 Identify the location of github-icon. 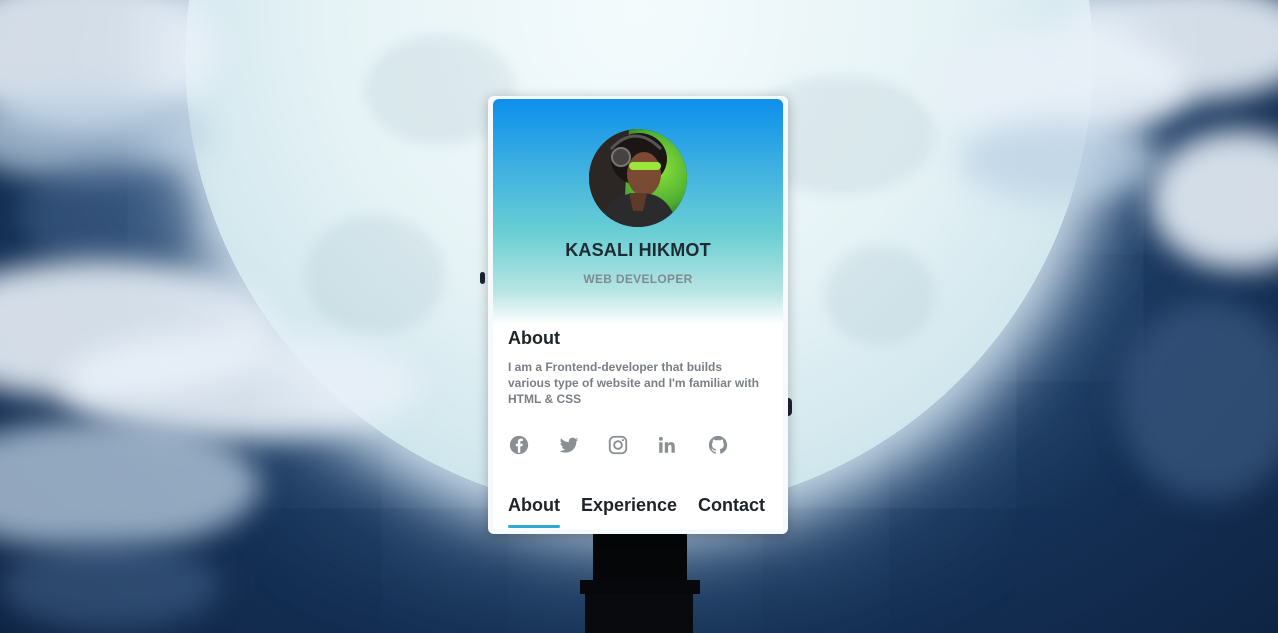
(718, 444).